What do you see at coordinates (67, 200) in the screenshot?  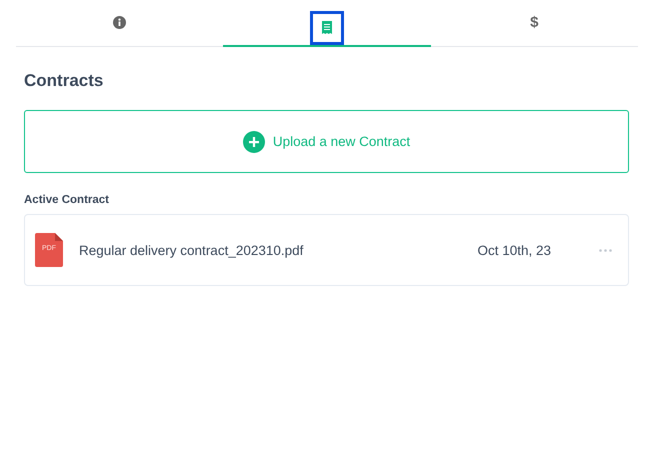 I see `section-label: Active Contract` at bounding box center [67, 200].